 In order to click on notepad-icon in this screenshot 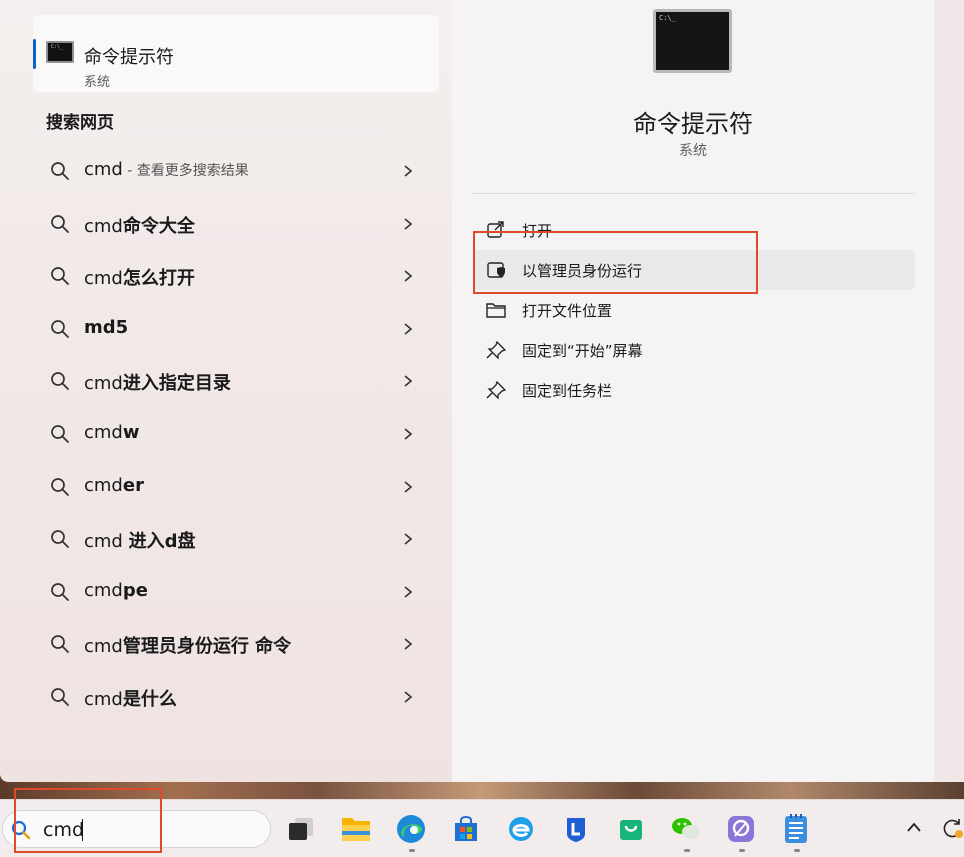, I will do `click(796, 828)`.